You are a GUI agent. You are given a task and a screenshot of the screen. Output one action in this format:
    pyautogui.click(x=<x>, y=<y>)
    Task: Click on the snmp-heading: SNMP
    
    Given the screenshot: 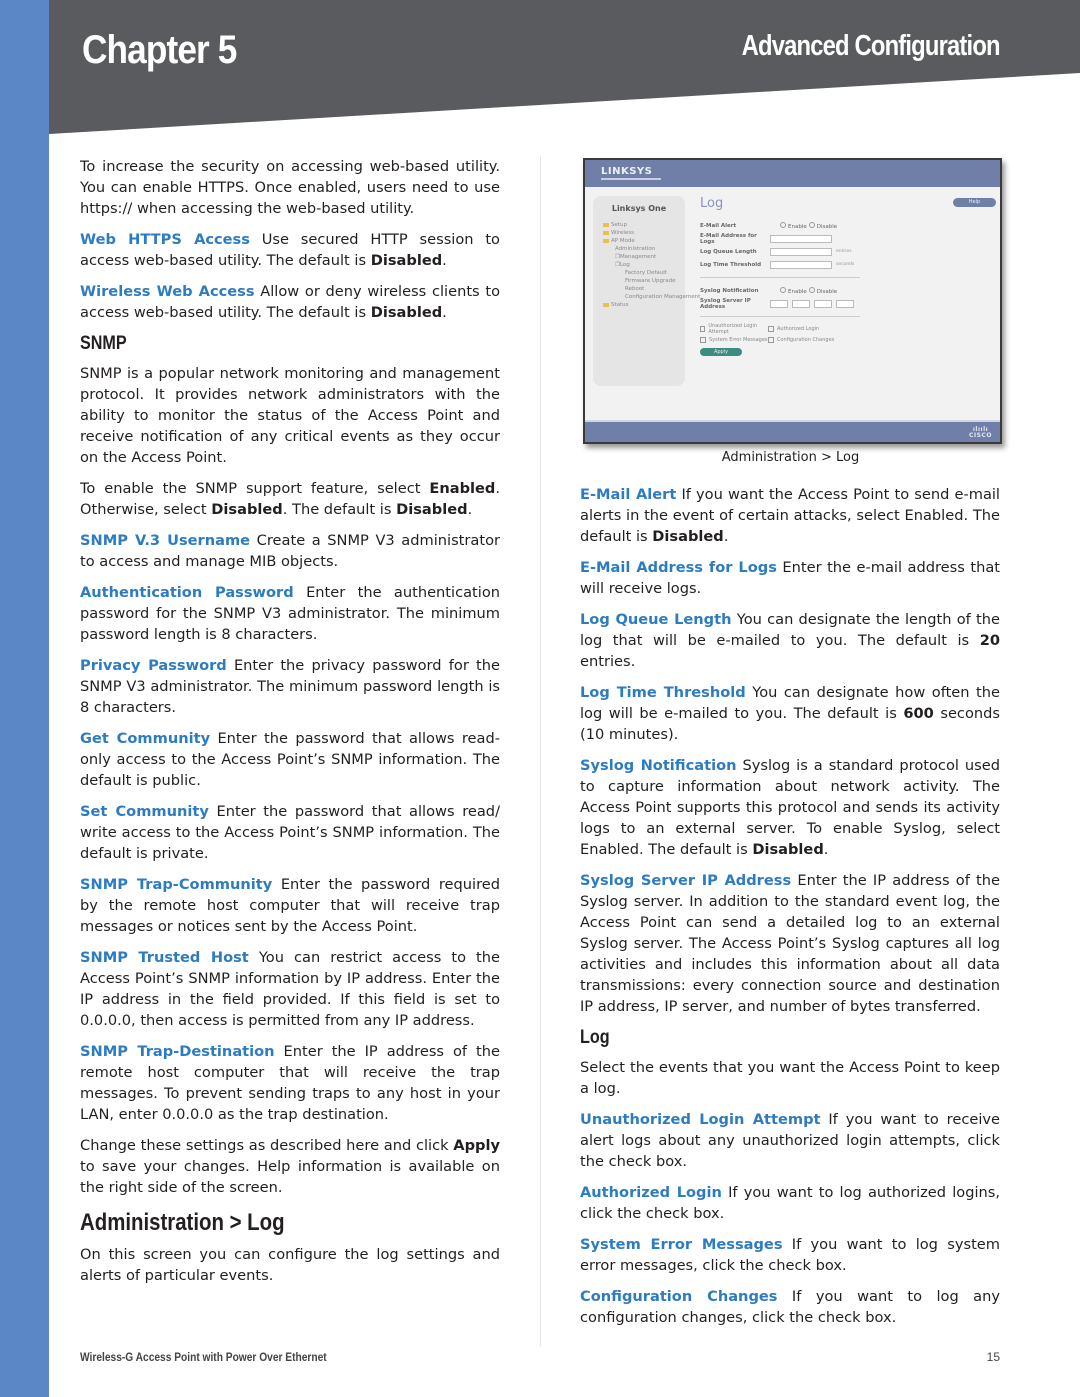 What is the action you would take?
    pyautogui.click(x=103, y=343)
    